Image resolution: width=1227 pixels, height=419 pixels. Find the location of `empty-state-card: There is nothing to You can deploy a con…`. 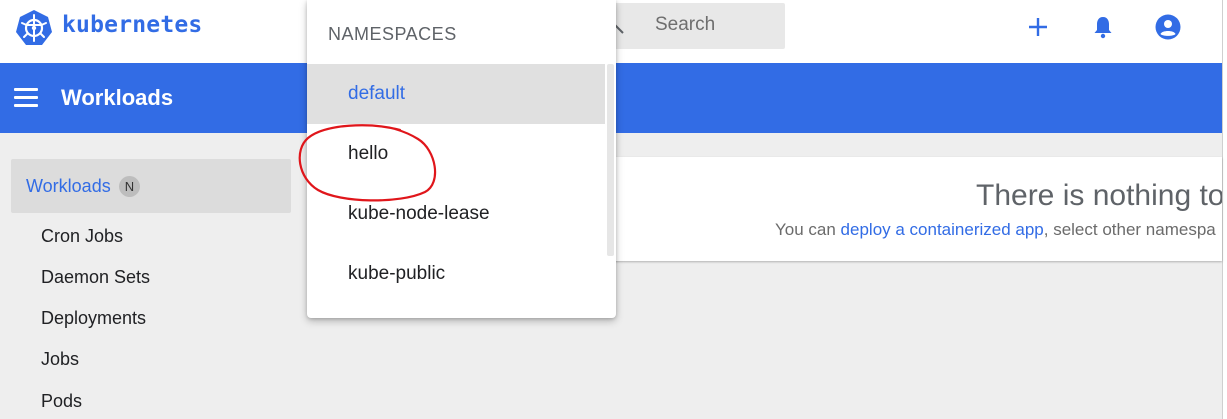

empty-state-card: There is nothing to You can deploy a con… is located at coordinates (911, 209).